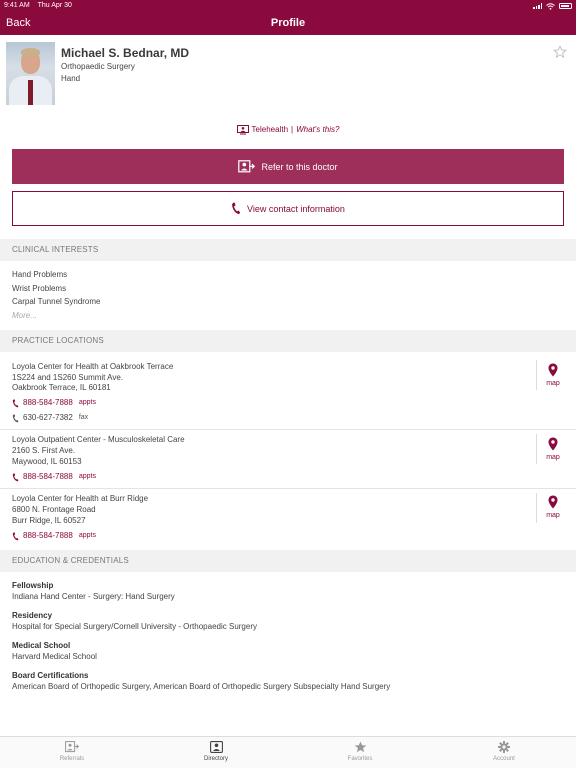 The height and width of the screenshot is (768, 576). I want to click on signal-icon, so click(537, 6).